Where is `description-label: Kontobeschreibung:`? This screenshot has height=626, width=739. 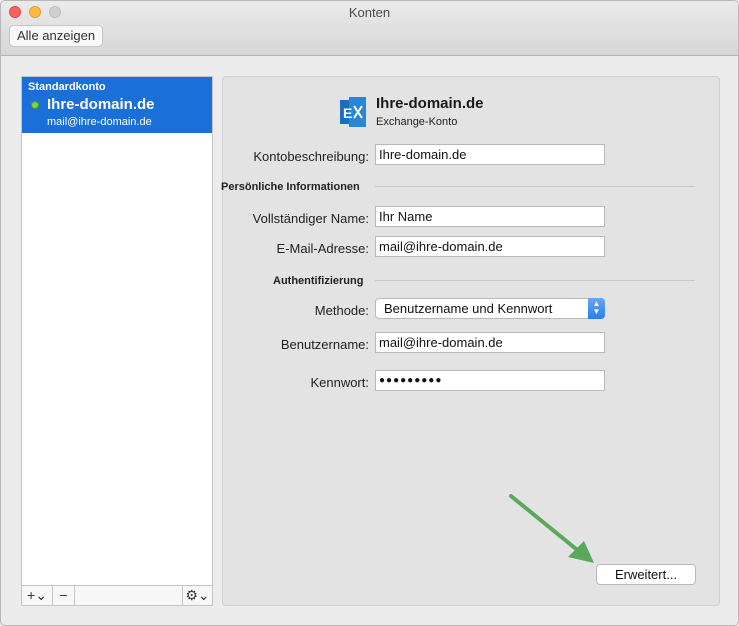 description-label: Kontobeschreibung: is located at coordinates (311, 156).